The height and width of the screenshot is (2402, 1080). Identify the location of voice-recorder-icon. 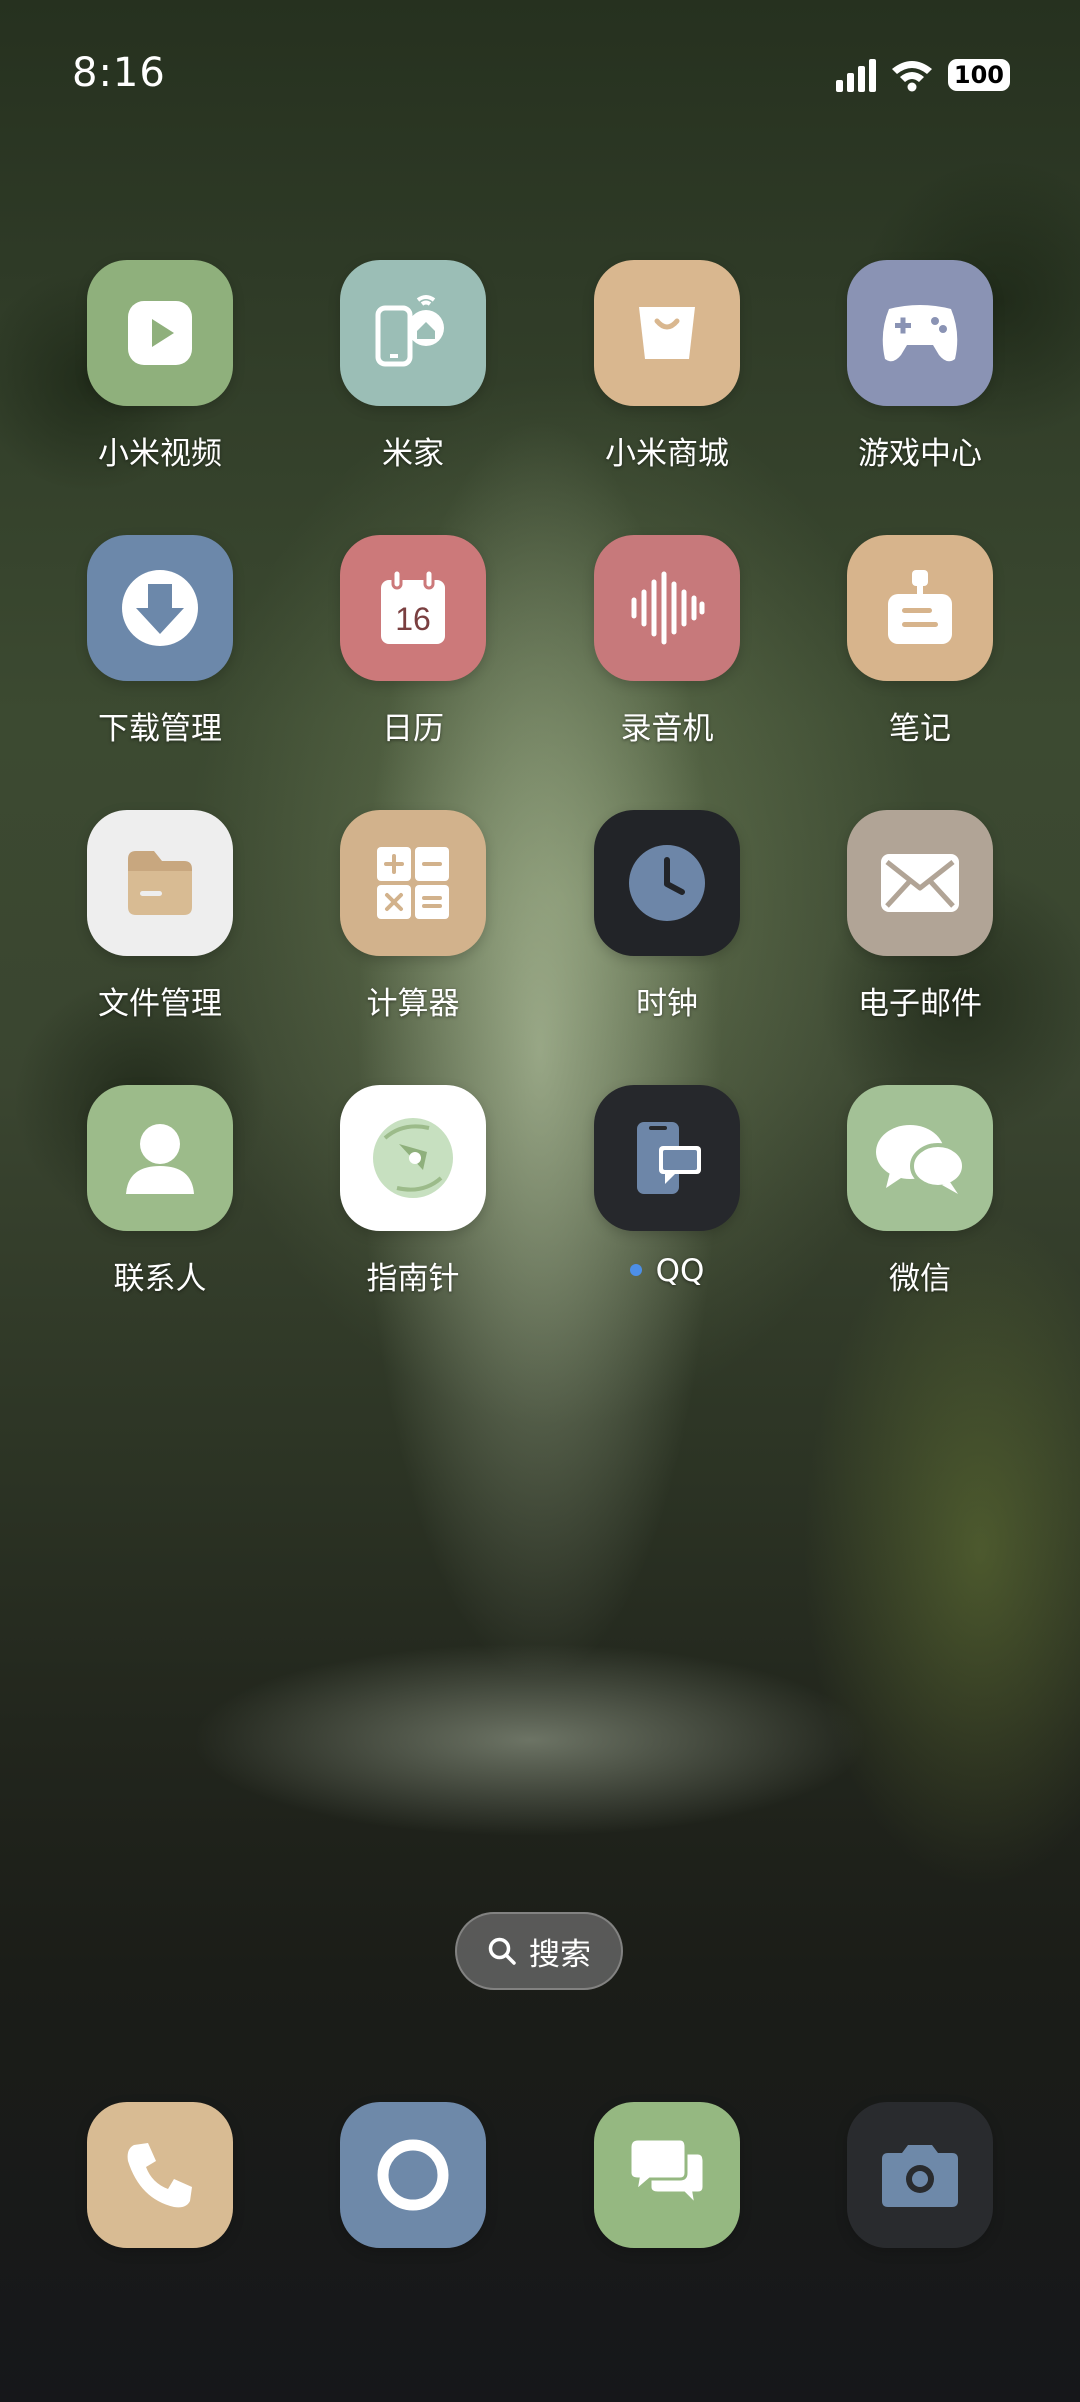
(667, 608).